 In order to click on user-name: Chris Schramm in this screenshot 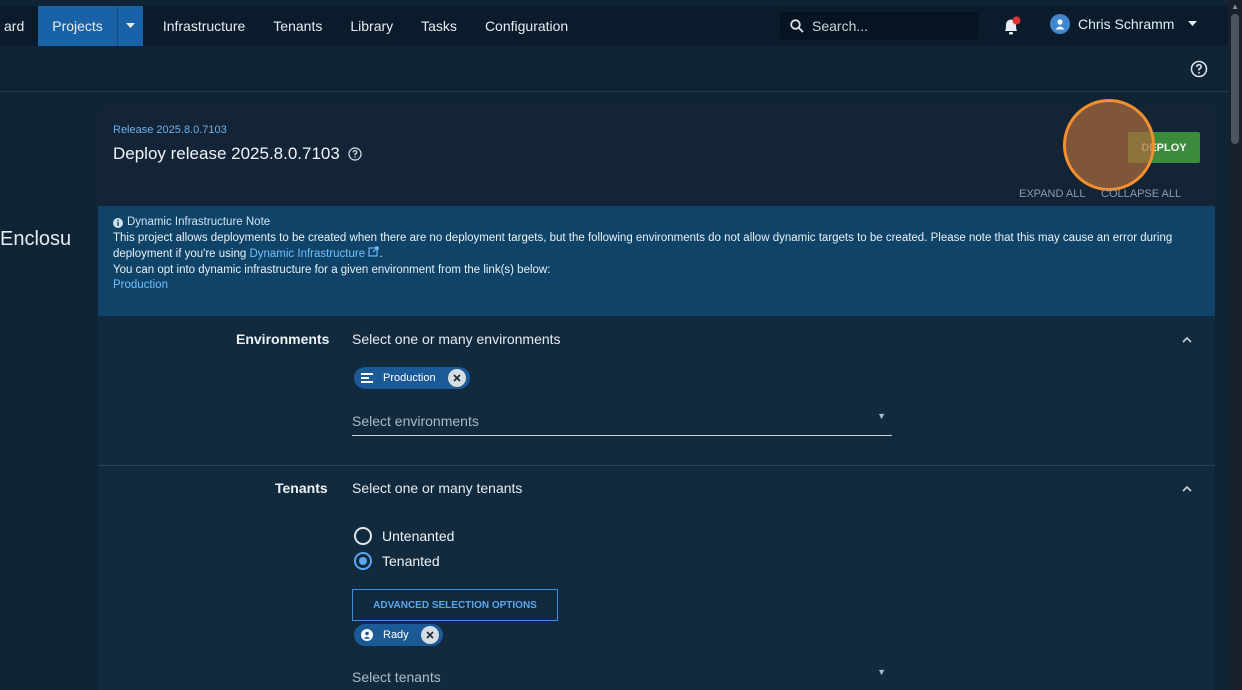, I will do `click(1126, 24)`.